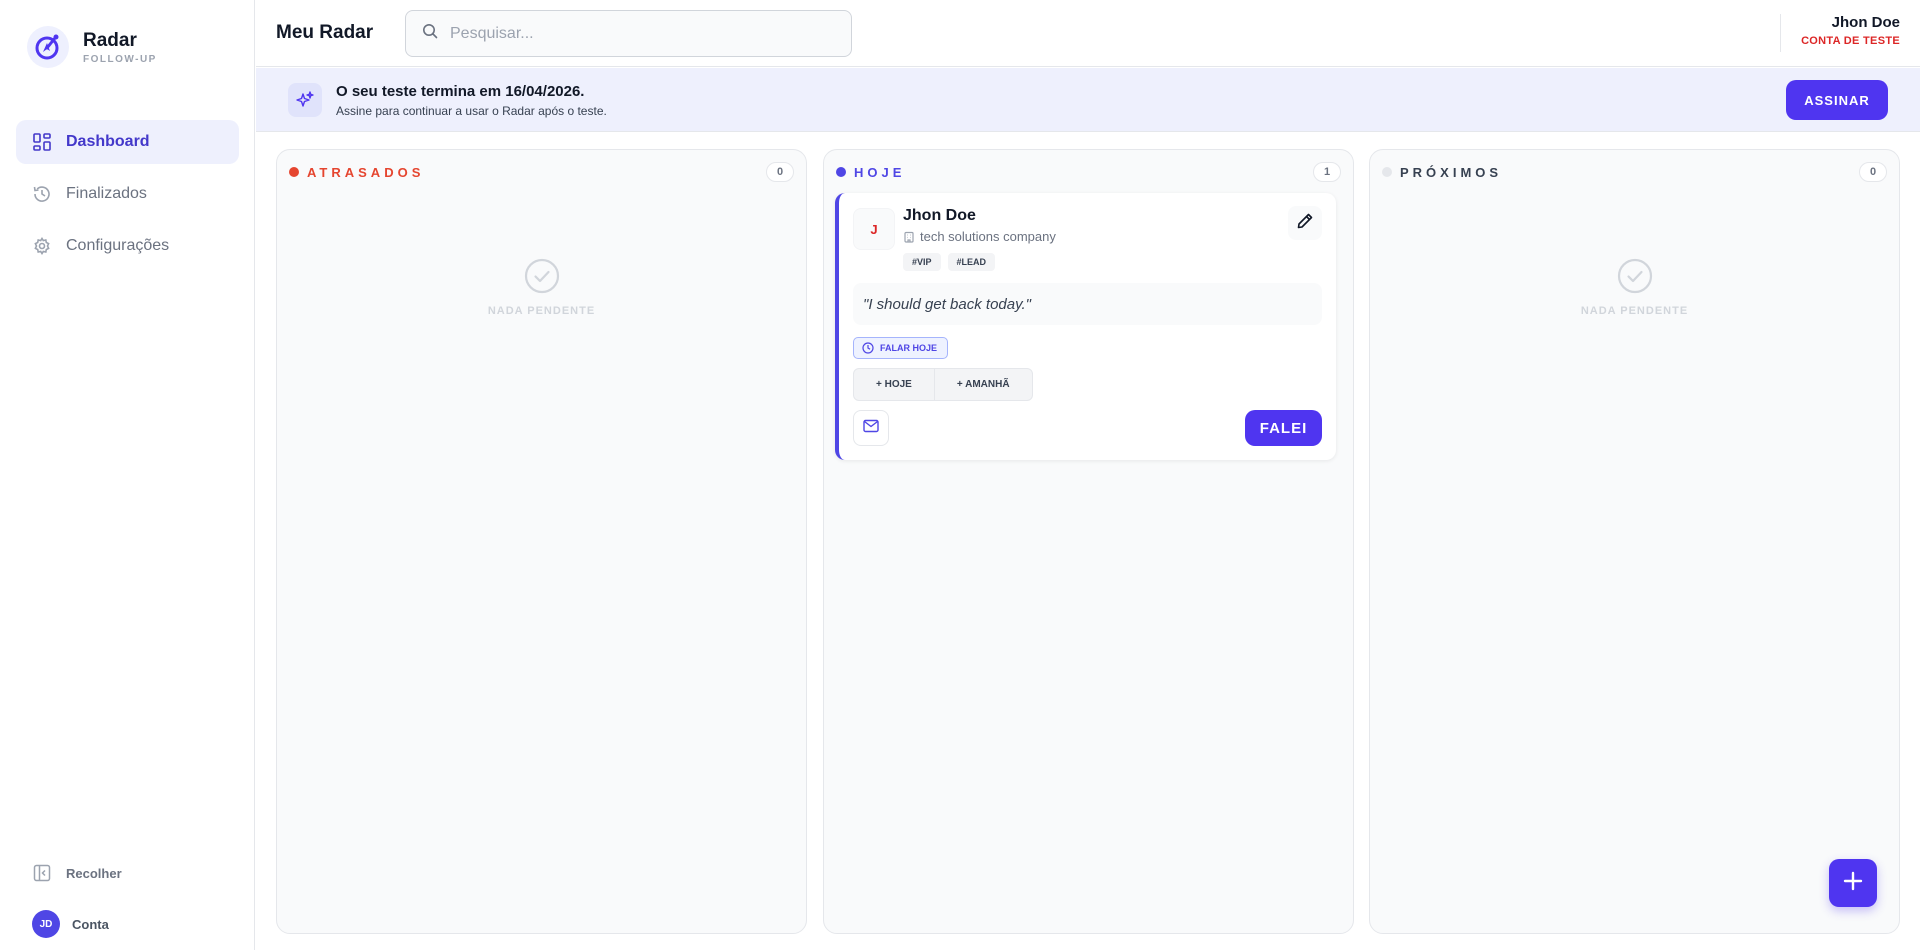  Describe the element at coordinates (874, 229) in the screenshot. I see `contact-avatar: J` at that location.